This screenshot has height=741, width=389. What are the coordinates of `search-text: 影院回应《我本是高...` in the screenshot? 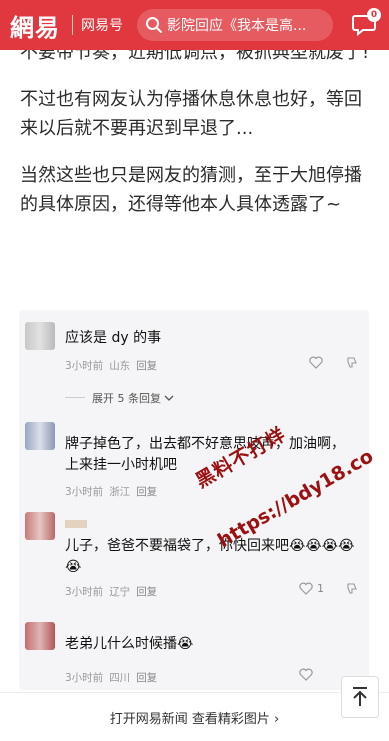 It's located at (237, 26).